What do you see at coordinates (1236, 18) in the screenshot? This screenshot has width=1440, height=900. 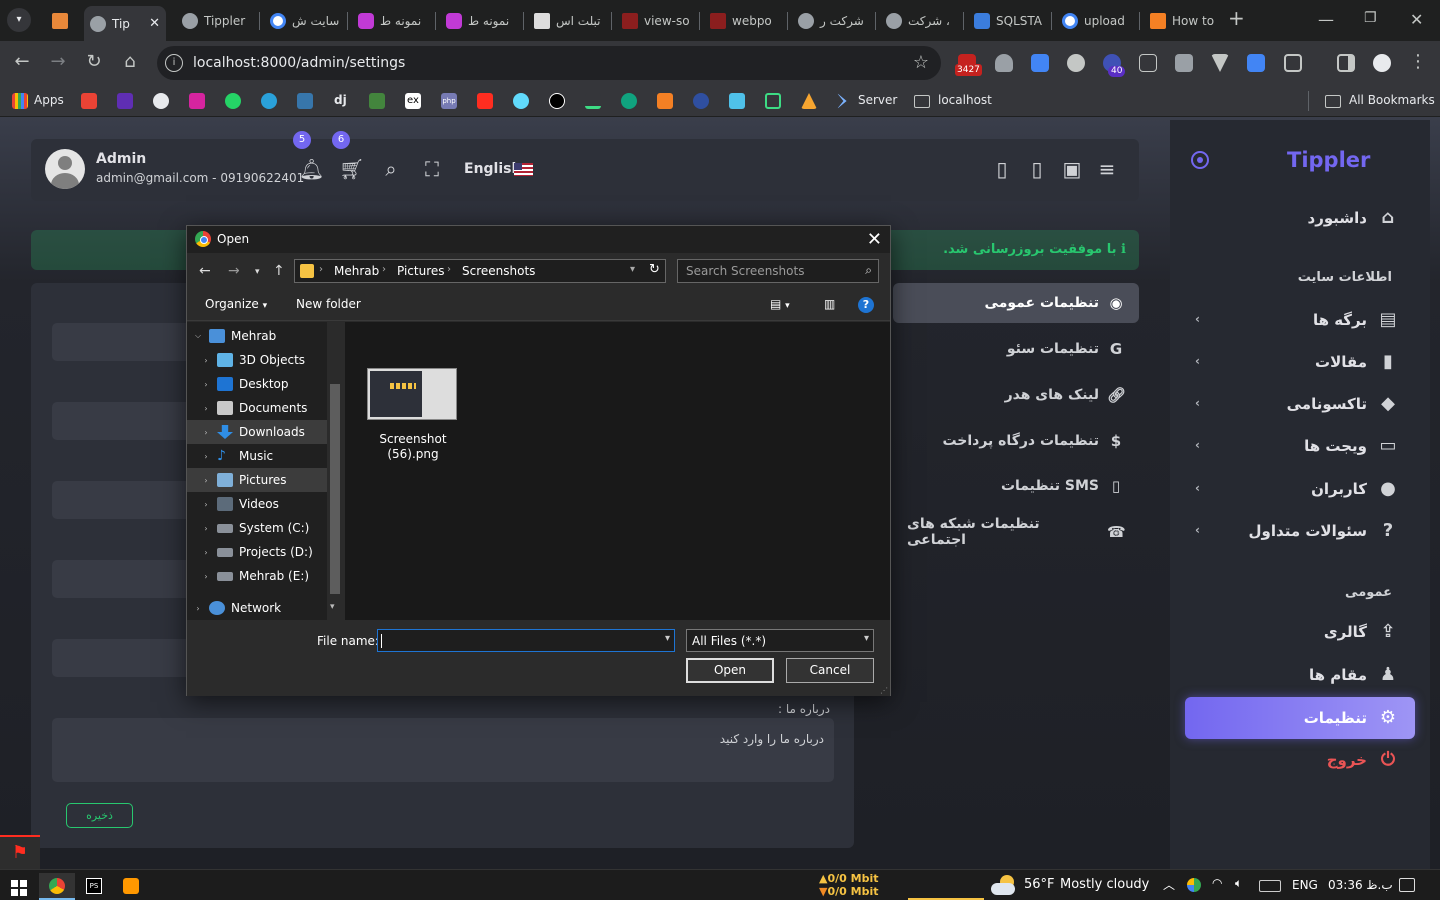 I see `new-tab-icon: +` at bounding box center [1236, 18].